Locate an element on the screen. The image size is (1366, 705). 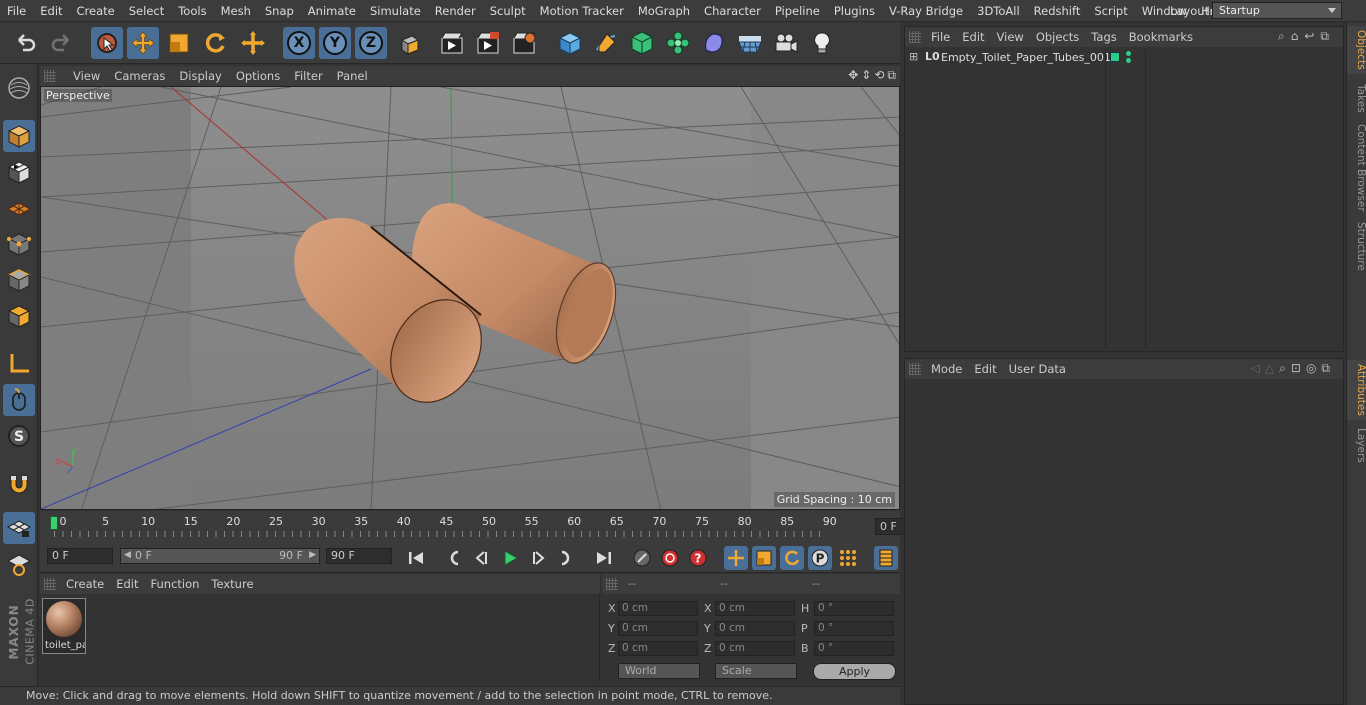
object-menu-view: View is located at coordinates (1010, 37).